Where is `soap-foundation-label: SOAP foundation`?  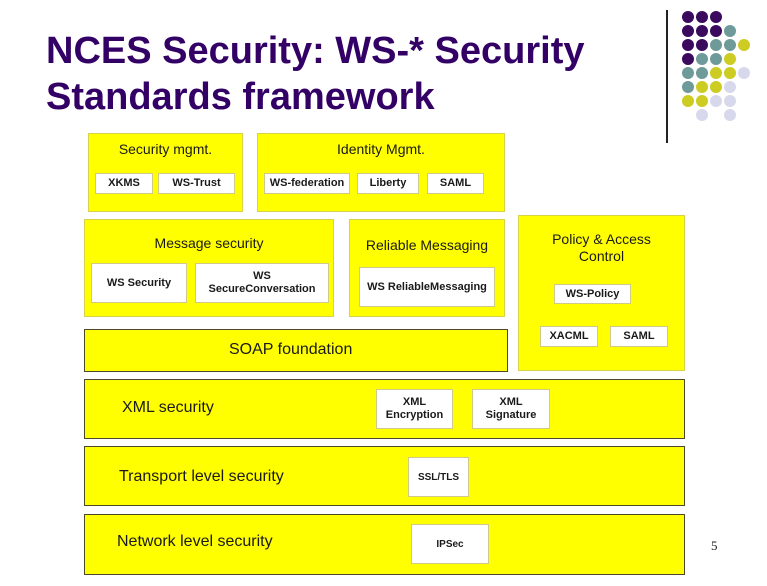 soap-foundation-label: SOAP foundation is located at coordinates (291, 349).